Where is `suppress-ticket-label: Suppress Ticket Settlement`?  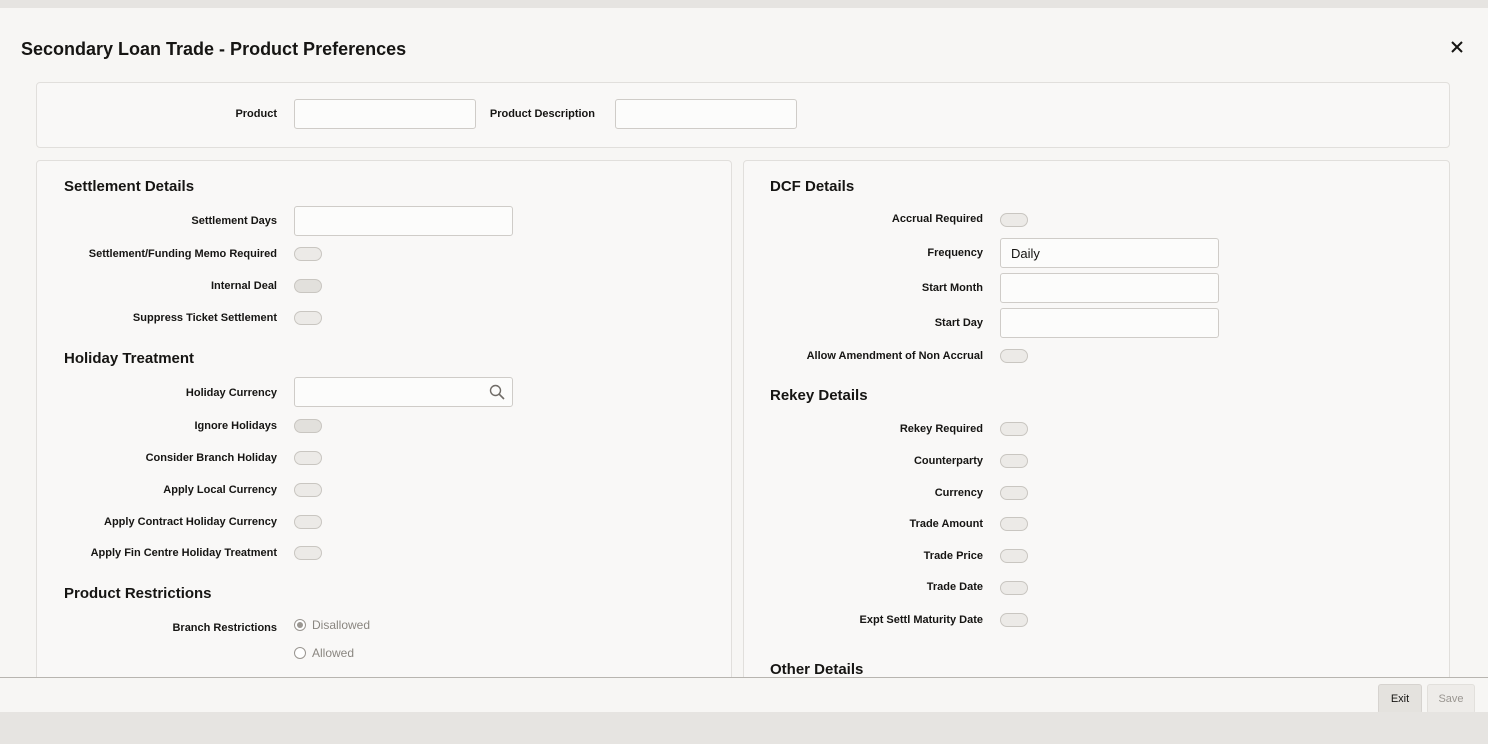 suppress-ticket-label: Suppress Ticket Settlement is located at coordinates (204, 318).